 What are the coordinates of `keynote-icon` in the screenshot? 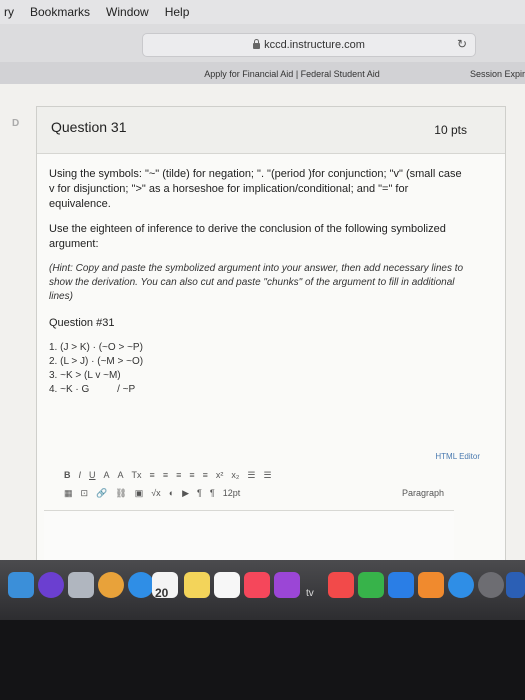 It's located at (401, 585).